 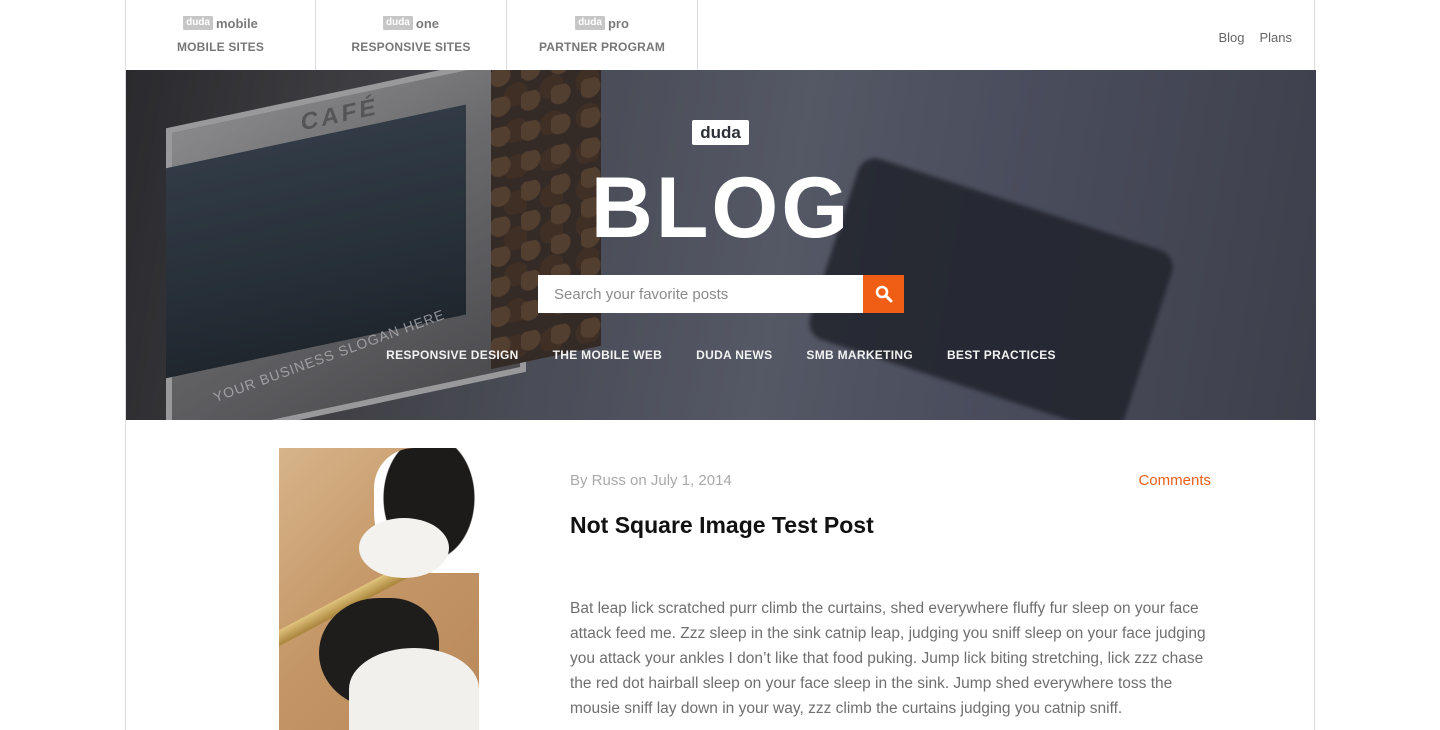 I want to click on product-label: MOBILE SITES, so click(x=220, y=47).